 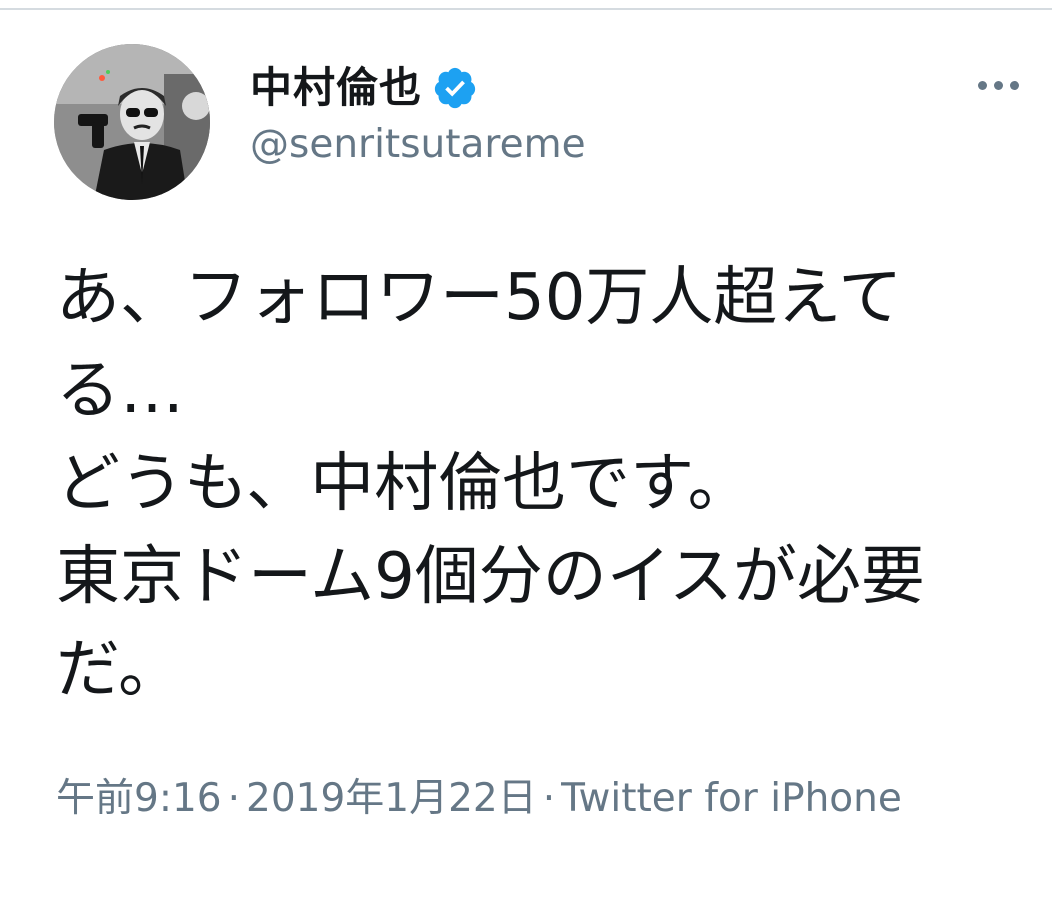 I want to click on avatar, so click(x=132, y=122).